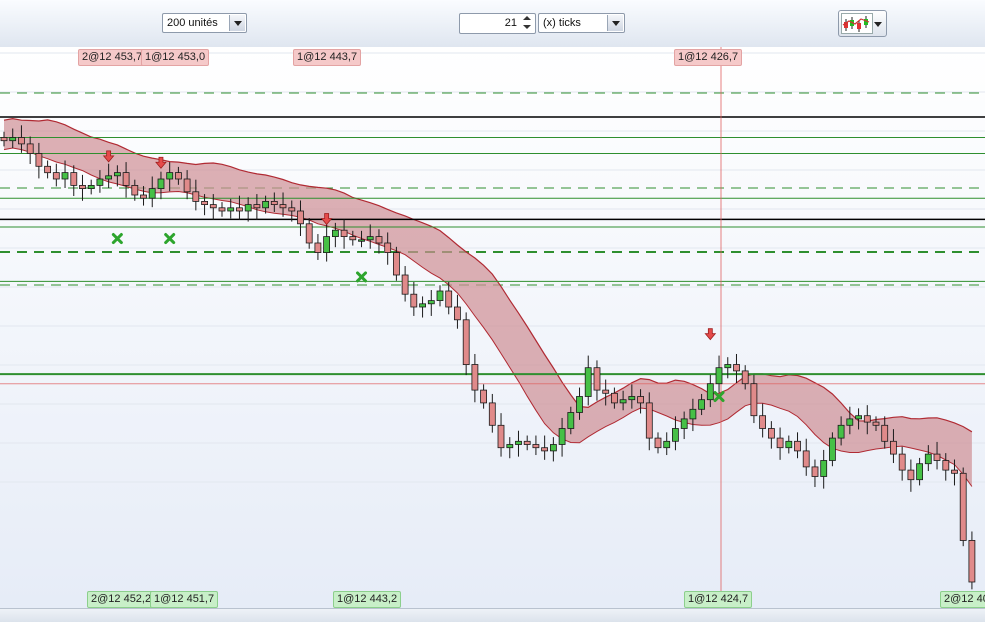  I want to click on top-order-tag: 1@12 443,7, so click(327, 57).